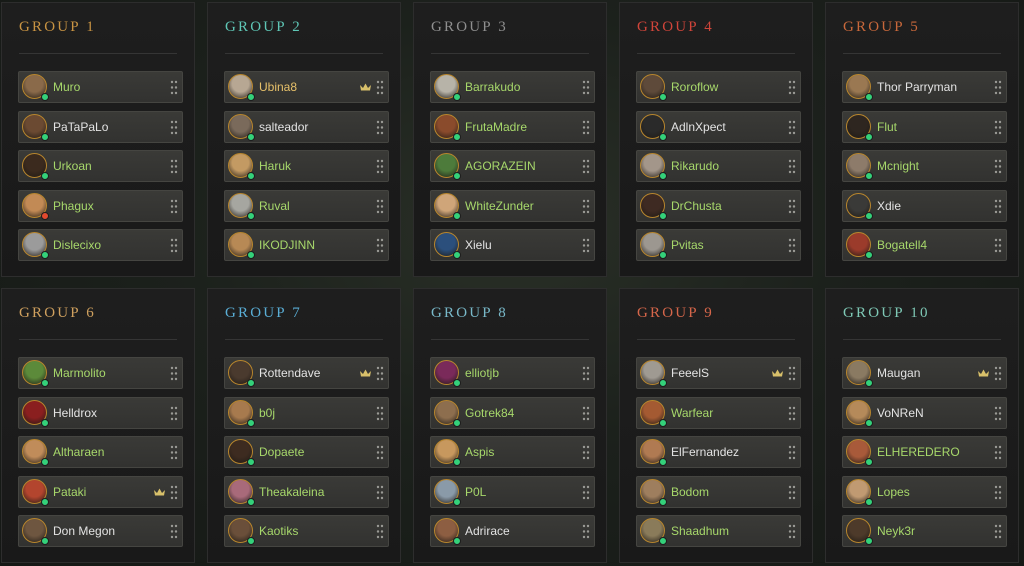 The width and height of the screenshot is (1024, 566). What do you see at coordinates (512, 491) in the screenshot?
I see `player-slot: P0L` at bounding box center [512, 491].